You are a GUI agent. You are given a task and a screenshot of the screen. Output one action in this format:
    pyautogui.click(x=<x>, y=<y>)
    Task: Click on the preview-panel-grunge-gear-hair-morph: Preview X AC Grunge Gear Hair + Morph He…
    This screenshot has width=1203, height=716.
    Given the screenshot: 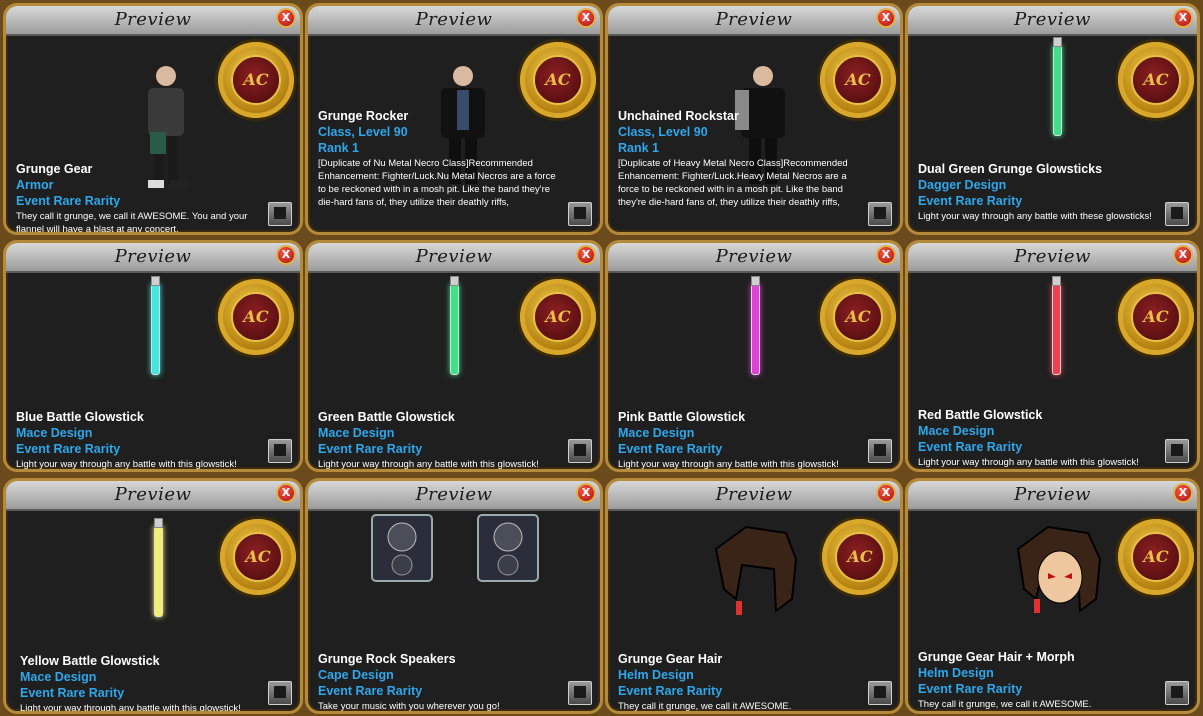 What is the action you would take?
    pyautogui.click(x=1052, y=596)
    